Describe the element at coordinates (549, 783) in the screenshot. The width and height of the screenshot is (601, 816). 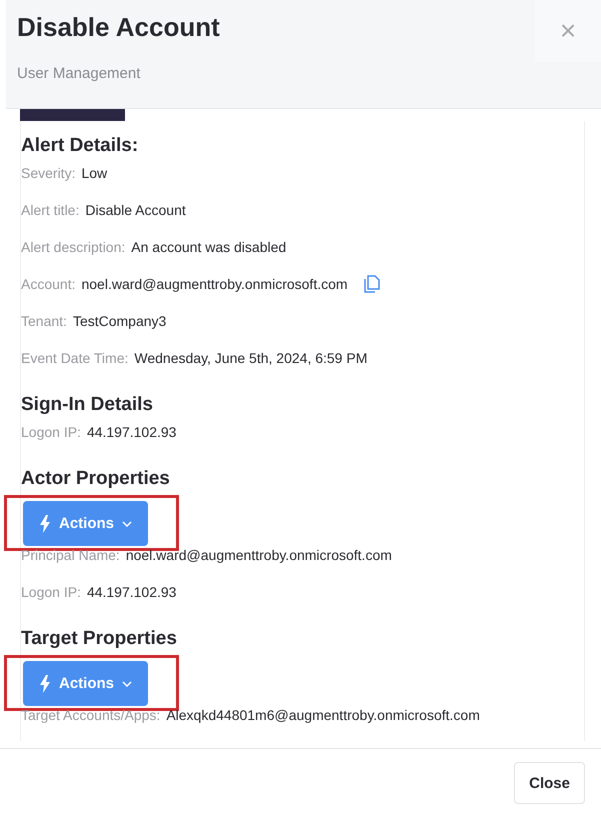
I see `close-button: Close` at that location.